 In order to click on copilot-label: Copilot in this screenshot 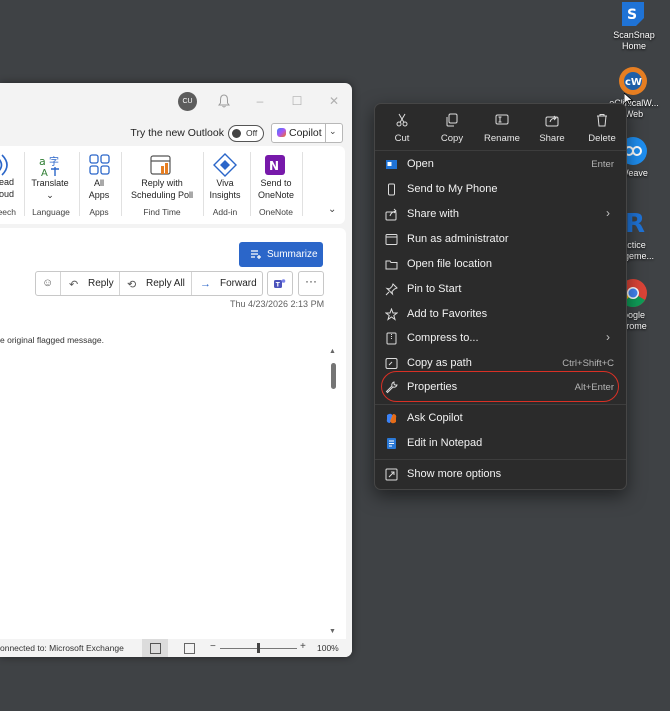, I will do `click(305, 133)`.